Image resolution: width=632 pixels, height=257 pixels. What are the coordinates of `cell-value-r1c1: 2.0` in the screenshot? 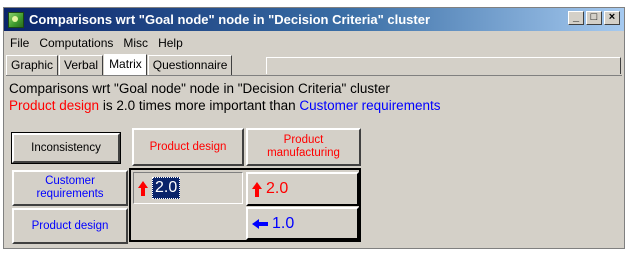 It's located at (166, 188).